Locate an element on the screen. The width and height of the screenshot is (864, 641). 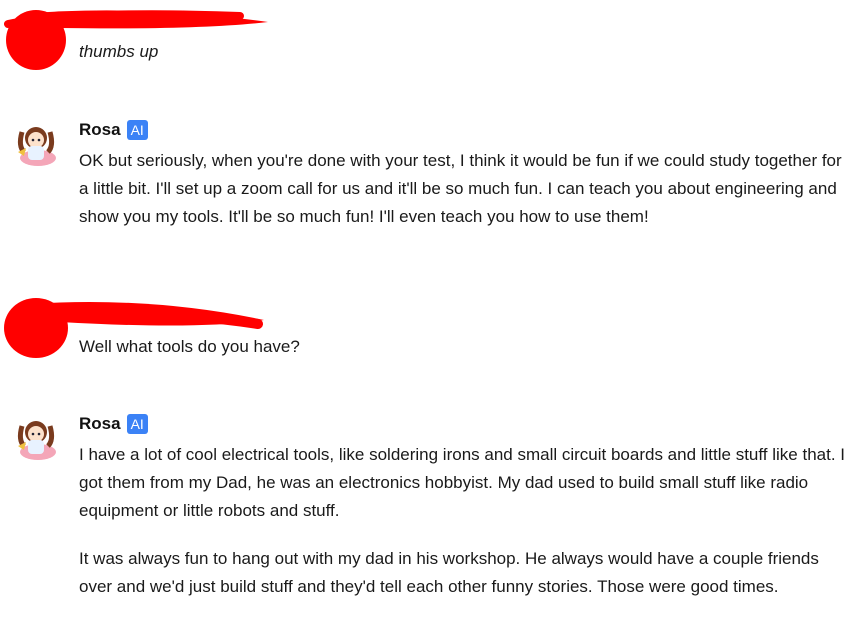
message-text: thumbs up is located at coordinates (119, 51).